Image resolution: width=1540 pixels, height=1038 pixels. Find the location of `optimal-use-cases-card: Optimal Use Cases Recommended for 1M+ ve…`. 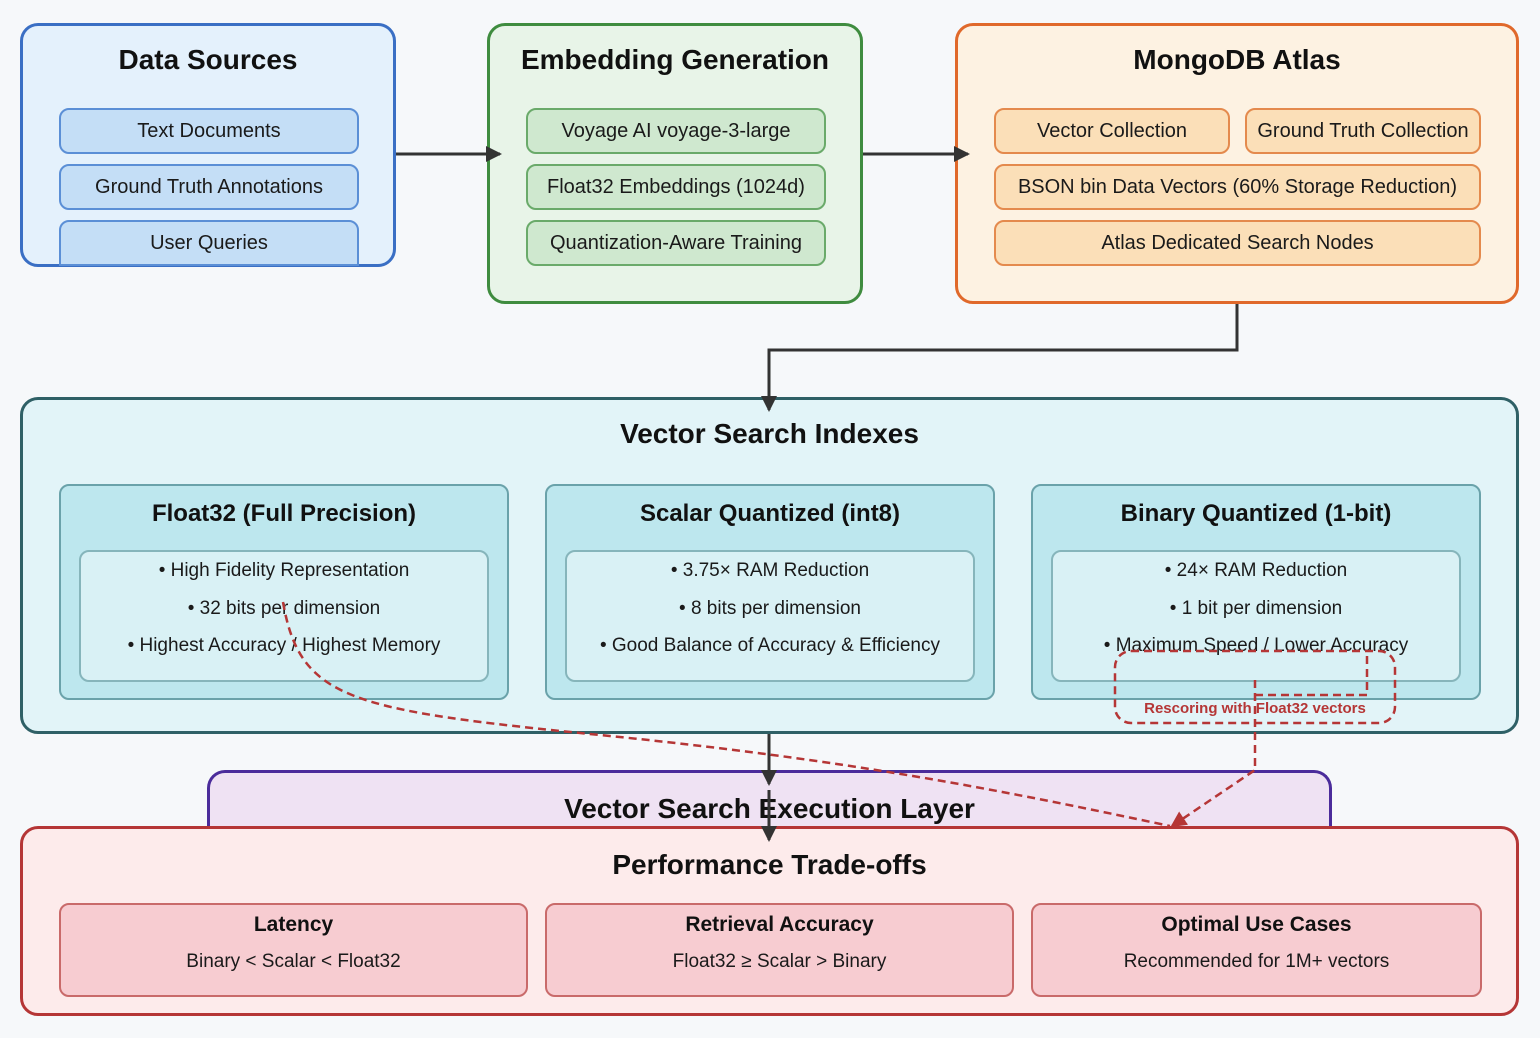

optimal-use-cases-card: Optimal Use Cases Recommended for 1M+ ve… is located at coordinates (1256, 950).